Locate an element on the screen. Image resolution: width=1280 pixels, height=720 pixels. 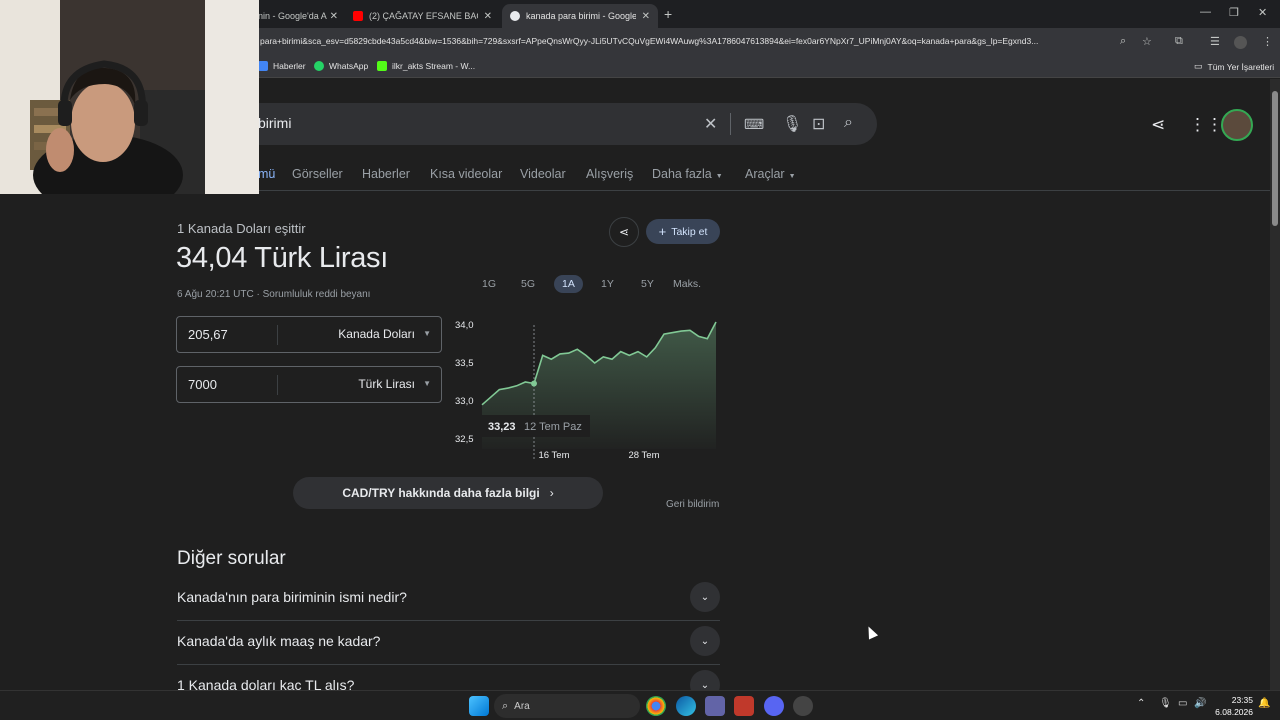
avatar is located at coordinates (1237, 125).